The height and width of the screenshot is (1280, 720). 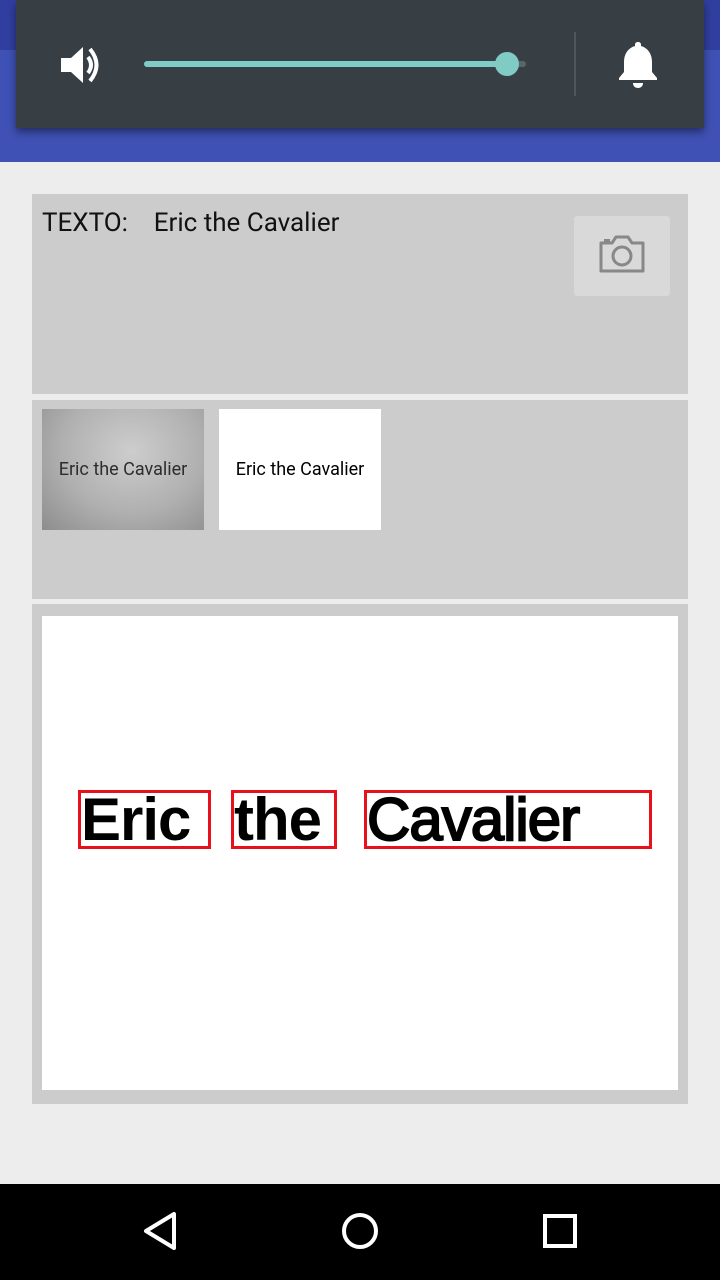 What do you see at coordinates (360, 294) in the screenshot?
I see `recognized-text-card: TEXTO: Eric the Cavalier` at bounding box center [360, 294].